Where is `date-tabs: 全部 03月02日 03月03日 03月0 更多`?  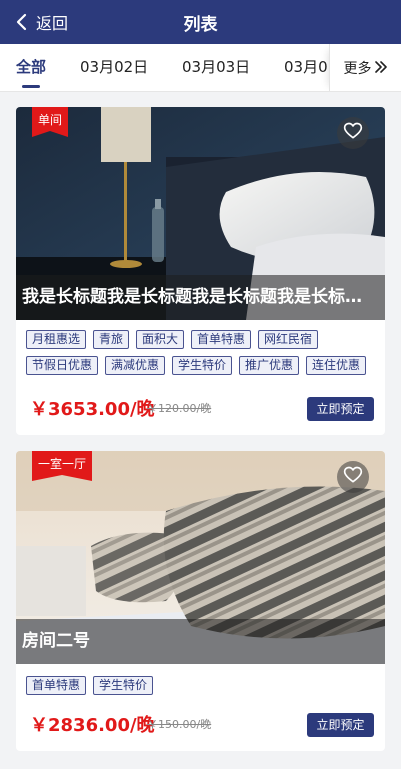
date-tabs: 全部 03月02日 03月03日 03月0 更多 is located at coordinates (200, 68).